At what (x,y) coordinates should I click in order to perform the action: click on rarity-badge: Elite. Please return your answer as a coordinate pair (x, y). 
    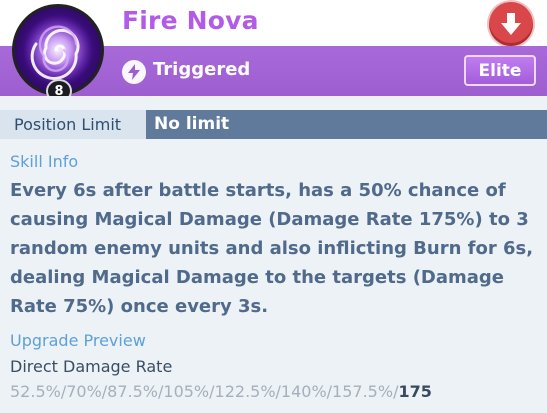
    Looking at the image, I should click on (500, 70).